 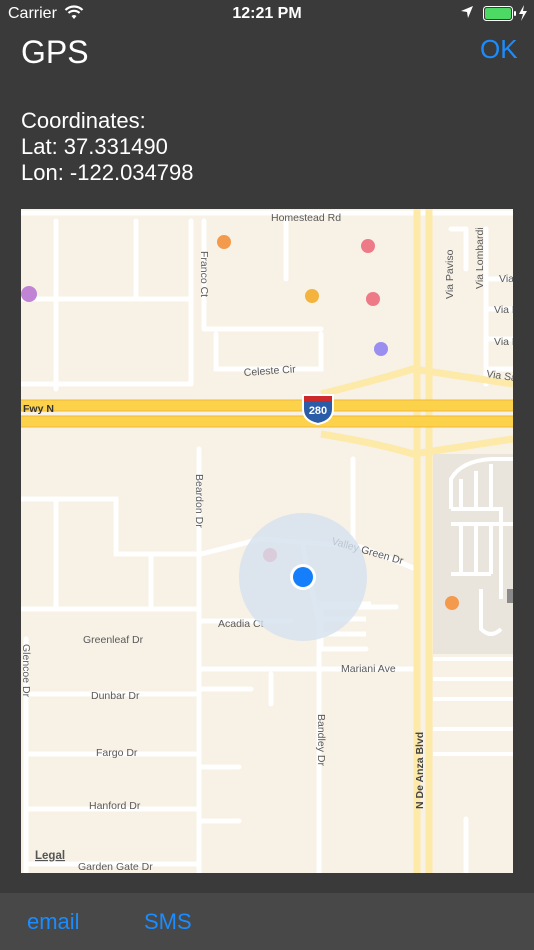 What do you see at coordinates (452, 603) in the screenshot?
I see `food-icon` at bounding box center [452, 603].